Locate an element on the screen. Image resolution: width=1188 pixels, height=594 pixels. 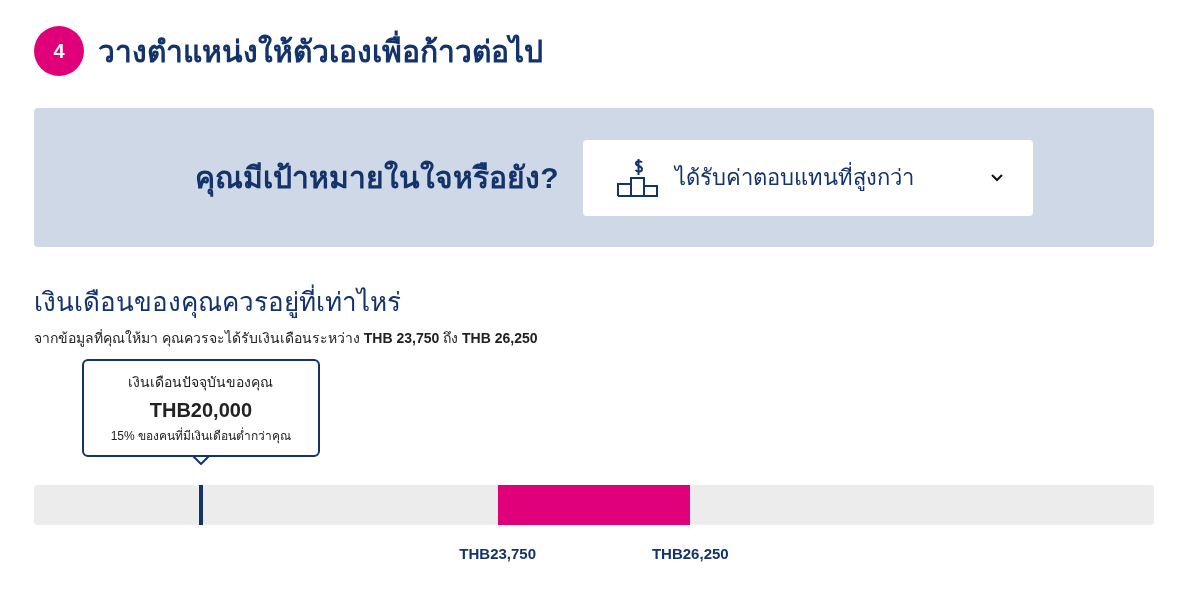
goal-dropdown: ได้รับค่าตอบแทนที่สูงกว่า is located at coordinates (807, 177).